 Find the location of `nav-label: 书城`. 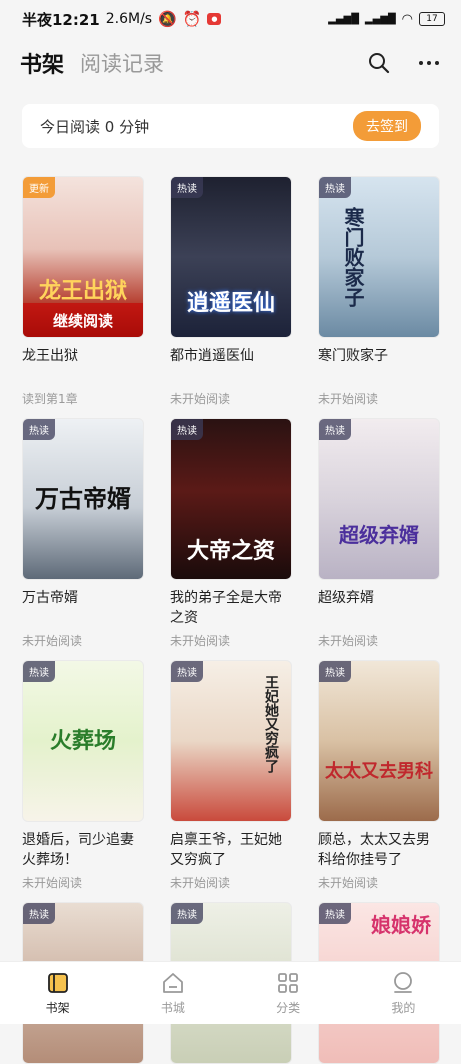

nav-label: 书城 is located at coordinates (172, 1007).